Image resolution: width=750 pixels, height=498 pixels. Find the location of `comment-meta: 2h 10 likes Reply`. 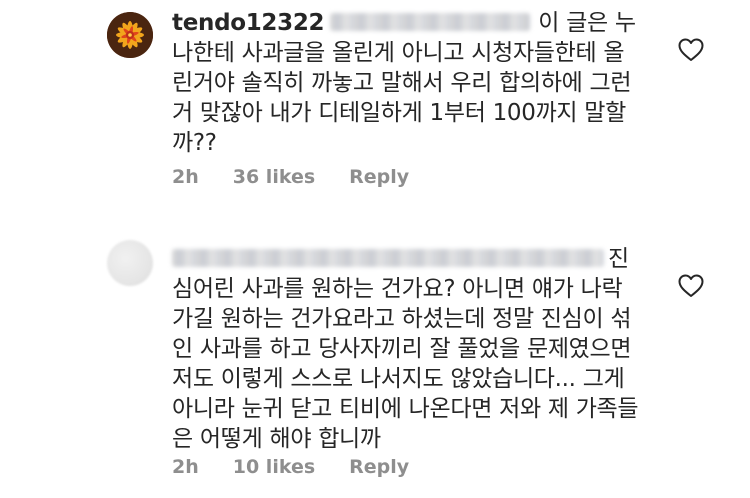

comment-meta: 2h 10 likes Reply is located at coordinates (290, 467).